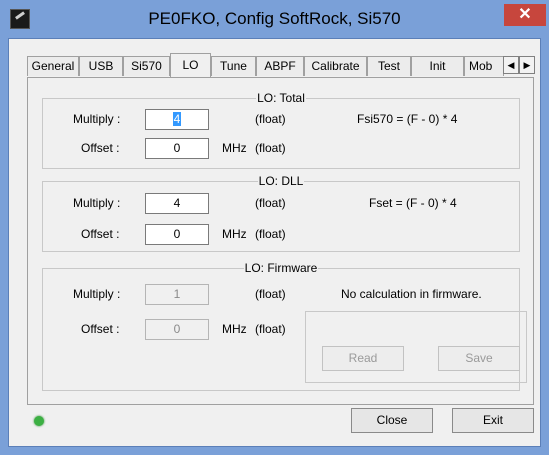 This screenshot has width=549, height=455. I want to click on lo-firmware-multiply-unit: (float), so click(270, 294).